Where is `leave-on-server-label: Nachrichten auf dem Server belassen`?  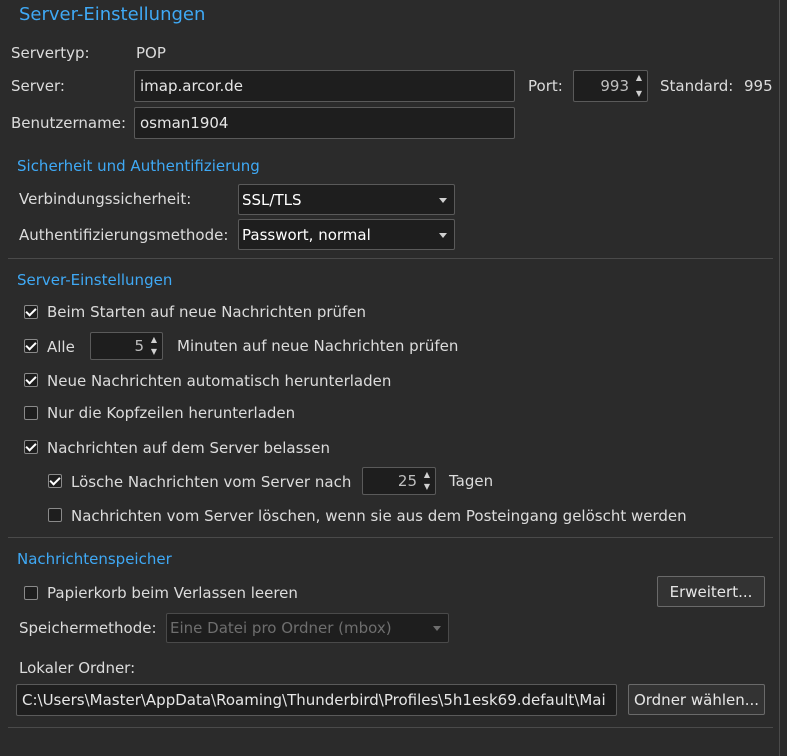
leave-on-server-label: Nachrichten auf dem Server belassen is located at coordinates (188, 448).